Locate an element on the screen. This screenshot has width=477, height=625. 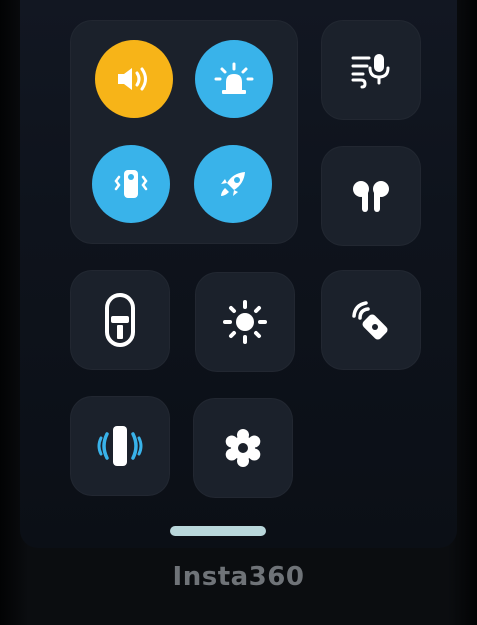
vibration-toggle is located at coordinates (131, 184).